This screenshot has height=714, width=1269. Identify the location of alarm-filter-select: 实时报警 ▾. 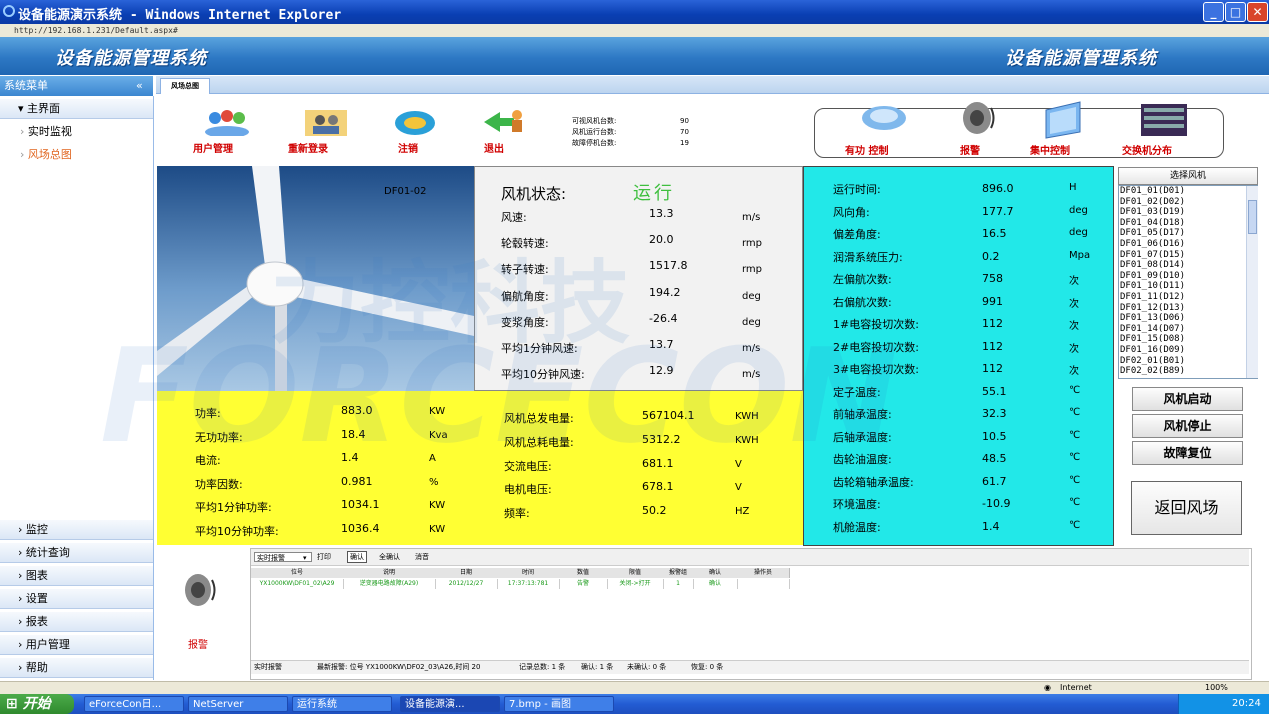
(283, 557).